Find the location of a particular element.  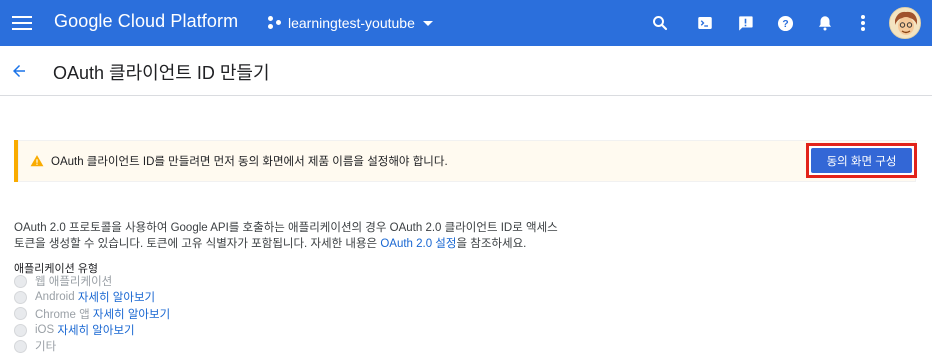

project-selector: learningtest-youtube is located at coordinates (350, 23).